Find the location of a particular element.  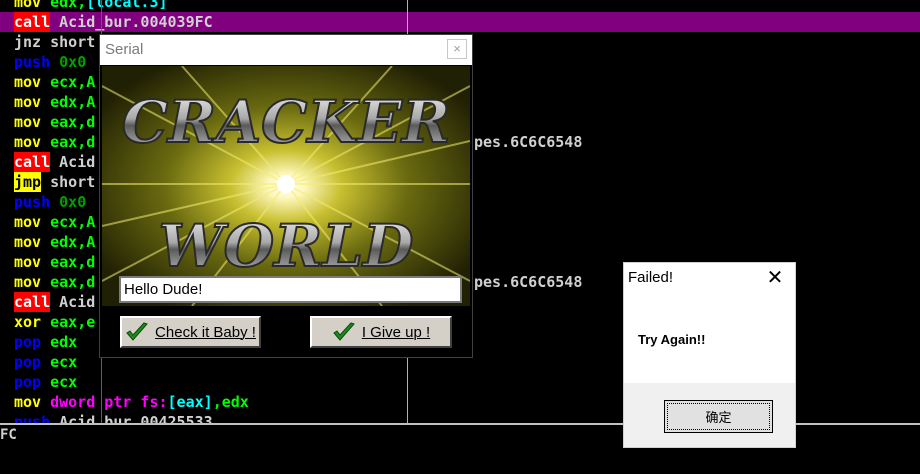

operand: [local.3] is located at coordinates (127, 5).